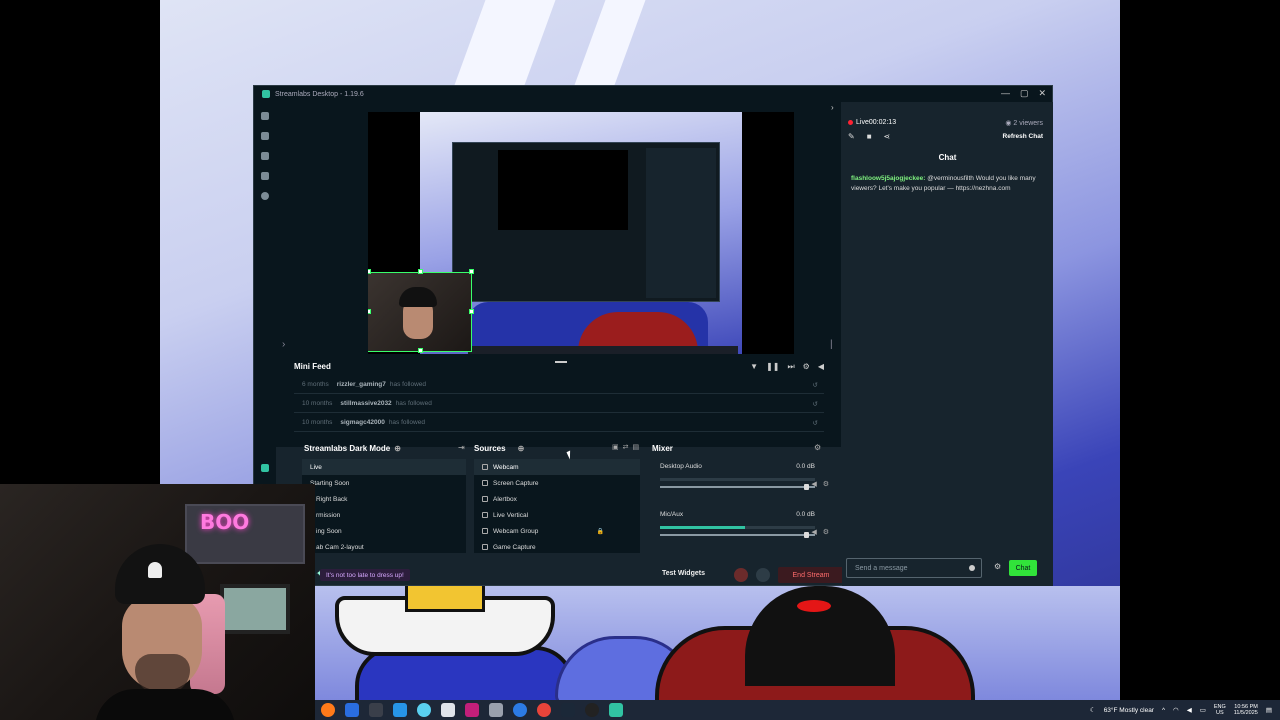  Describe the element at coordinates (265, 156) in the screenshot. I see `store-icon` at that location.